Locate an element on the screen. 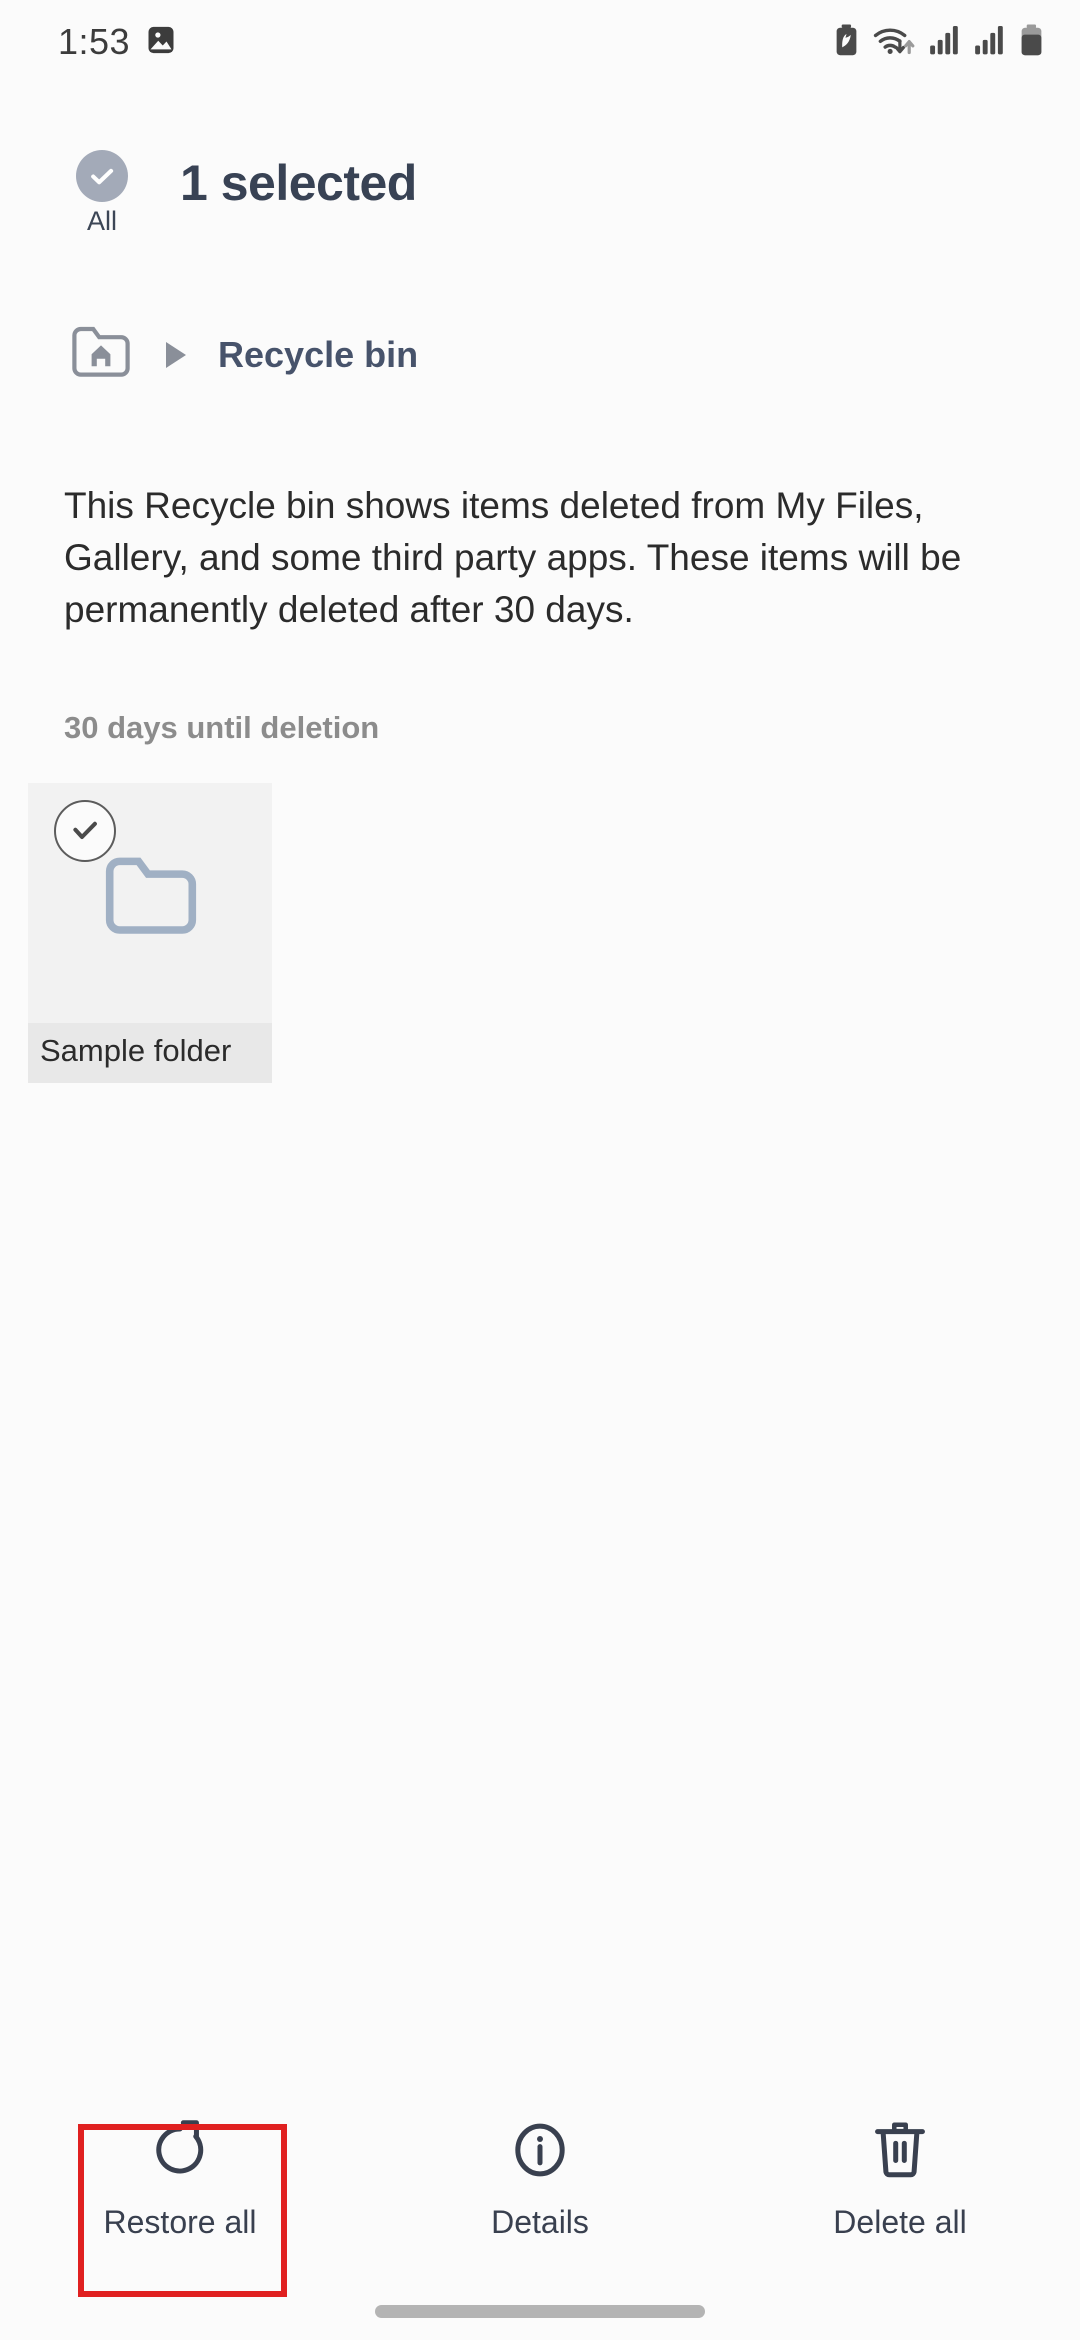 This screenshot has height=2340, width=1080. item-thumbnail is located at coordinates (150, 903).